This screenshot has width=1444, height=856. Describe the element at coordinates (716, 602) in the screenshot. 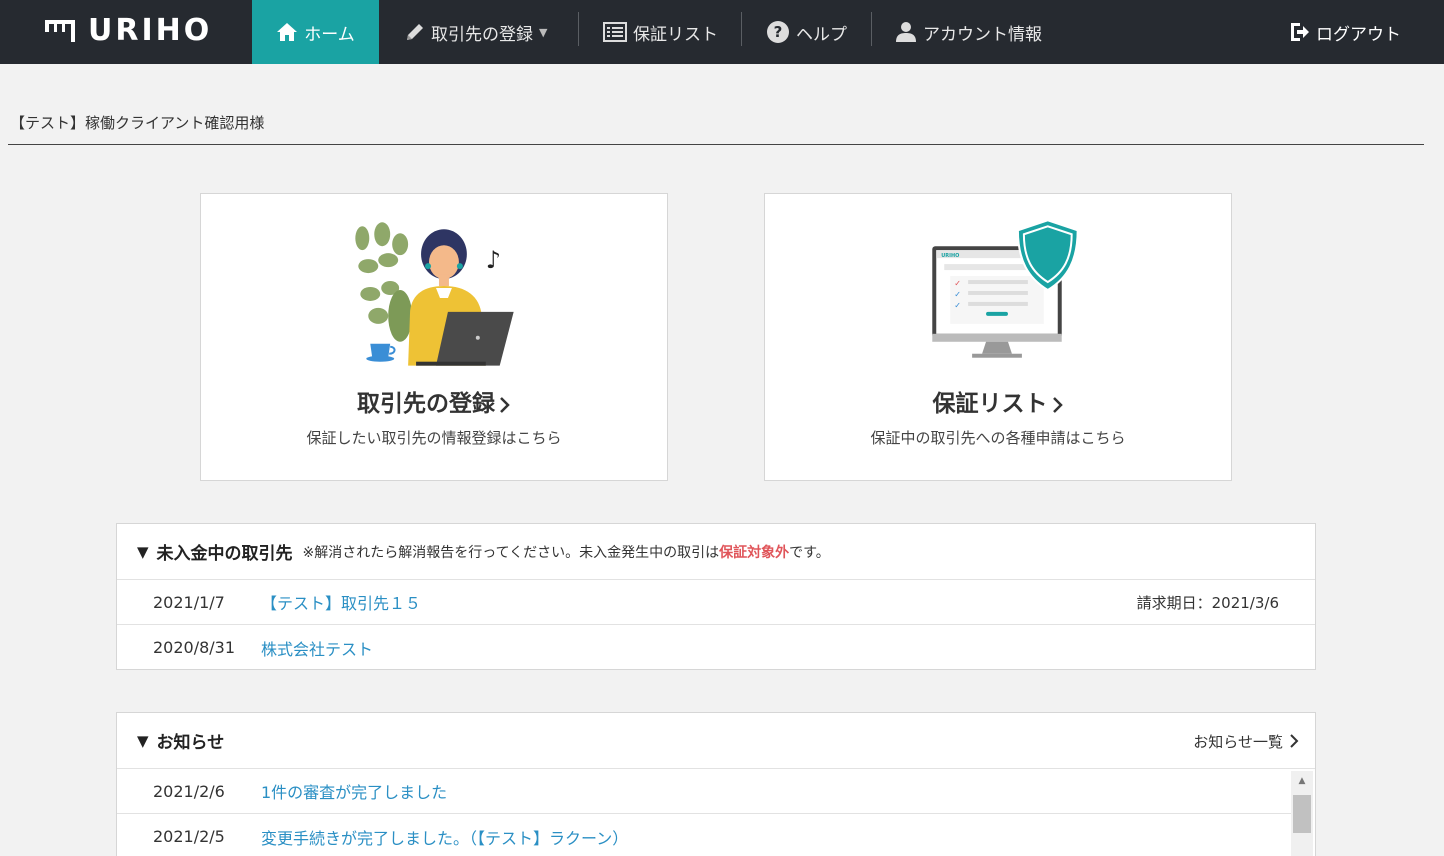

I see `unpaid-row: 2021/1/7 【テスト】取引先１５ 請求期日：2021/3/6` at that location.